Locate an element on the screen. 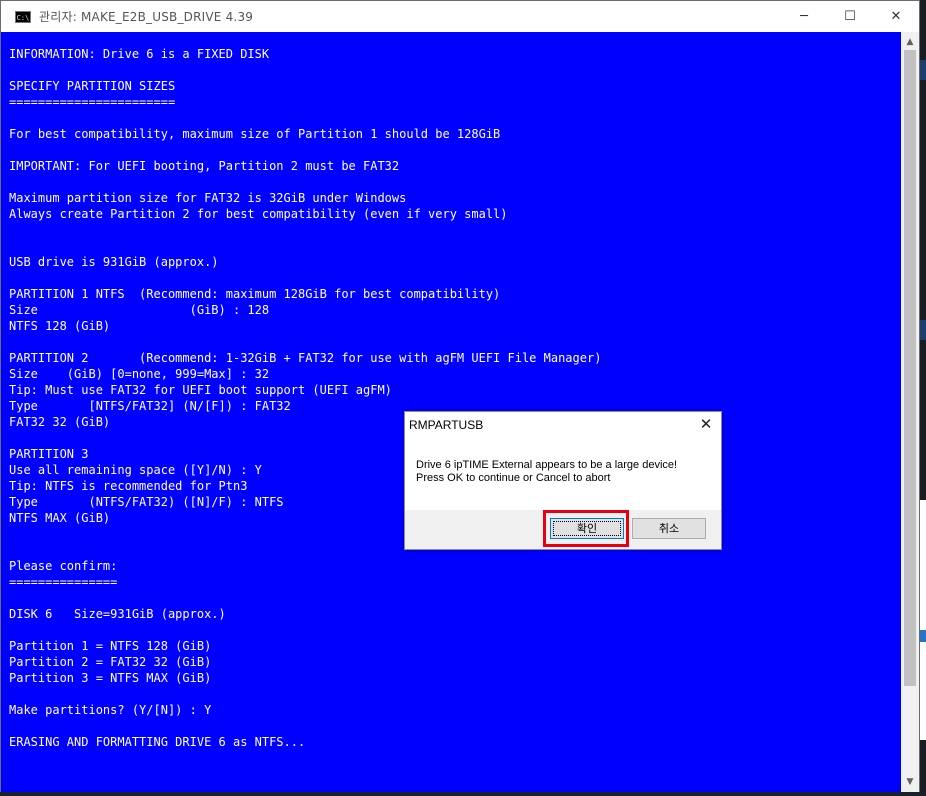 This screenshot has height=796, width=926. dialog-title-bar: RMPARTUSB ✕ is located at coordinates (563, 424).